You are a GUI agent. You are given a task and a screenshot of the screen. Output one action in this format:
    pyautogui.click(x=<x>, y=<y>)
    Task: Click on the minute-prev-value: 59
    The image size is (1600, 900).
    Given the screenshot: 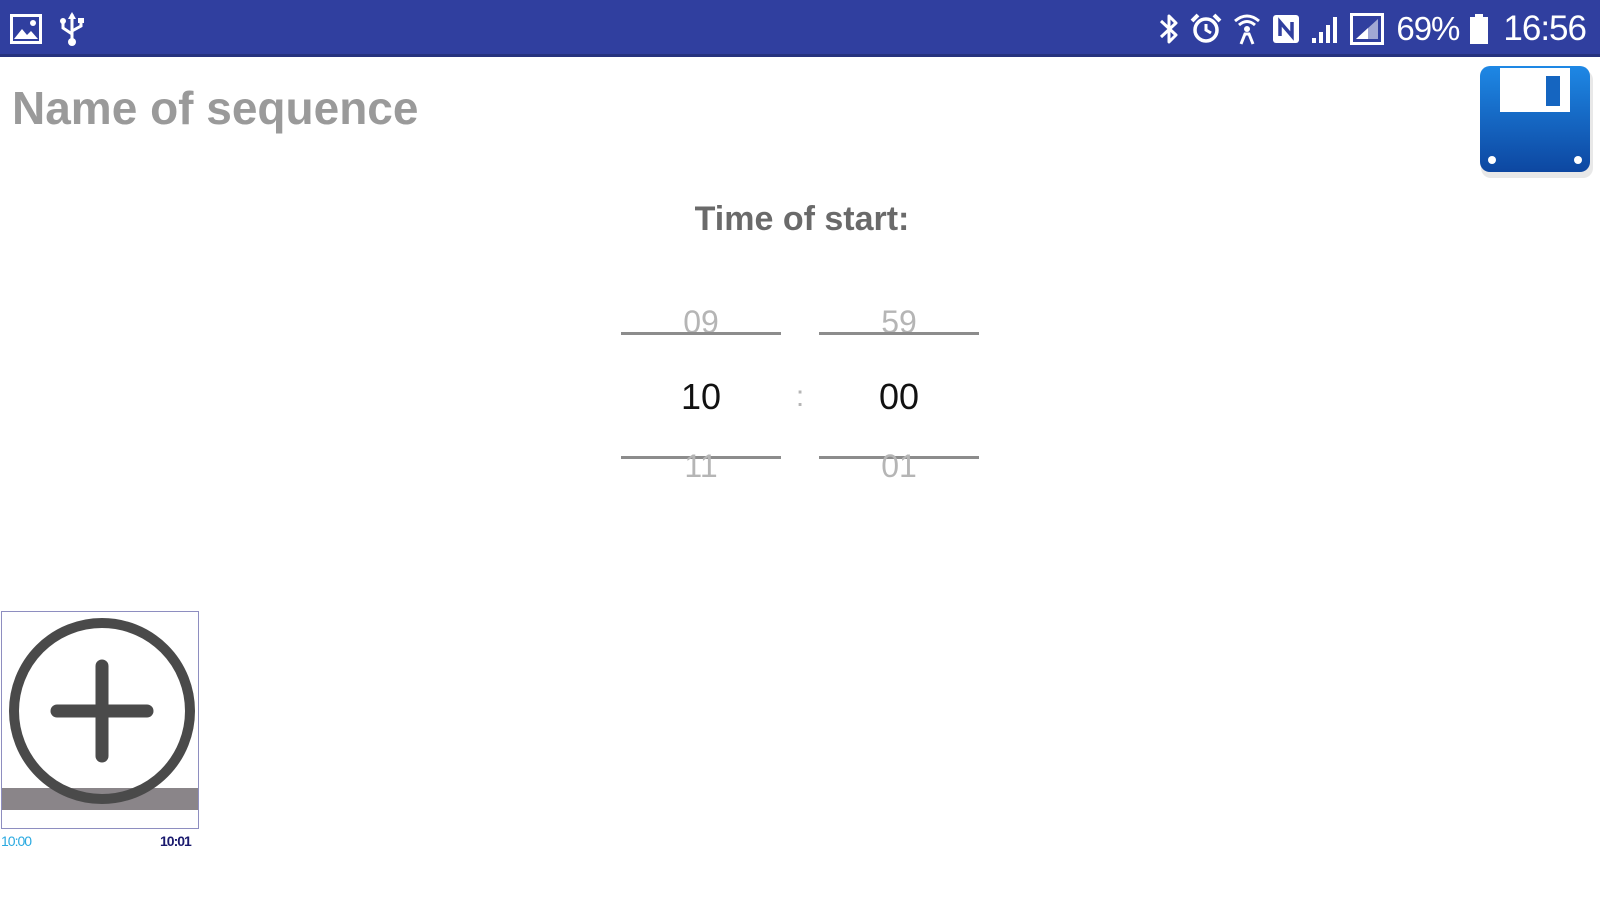 What is the action you would take?
    pyautogui.click(x=899, y=322)
    